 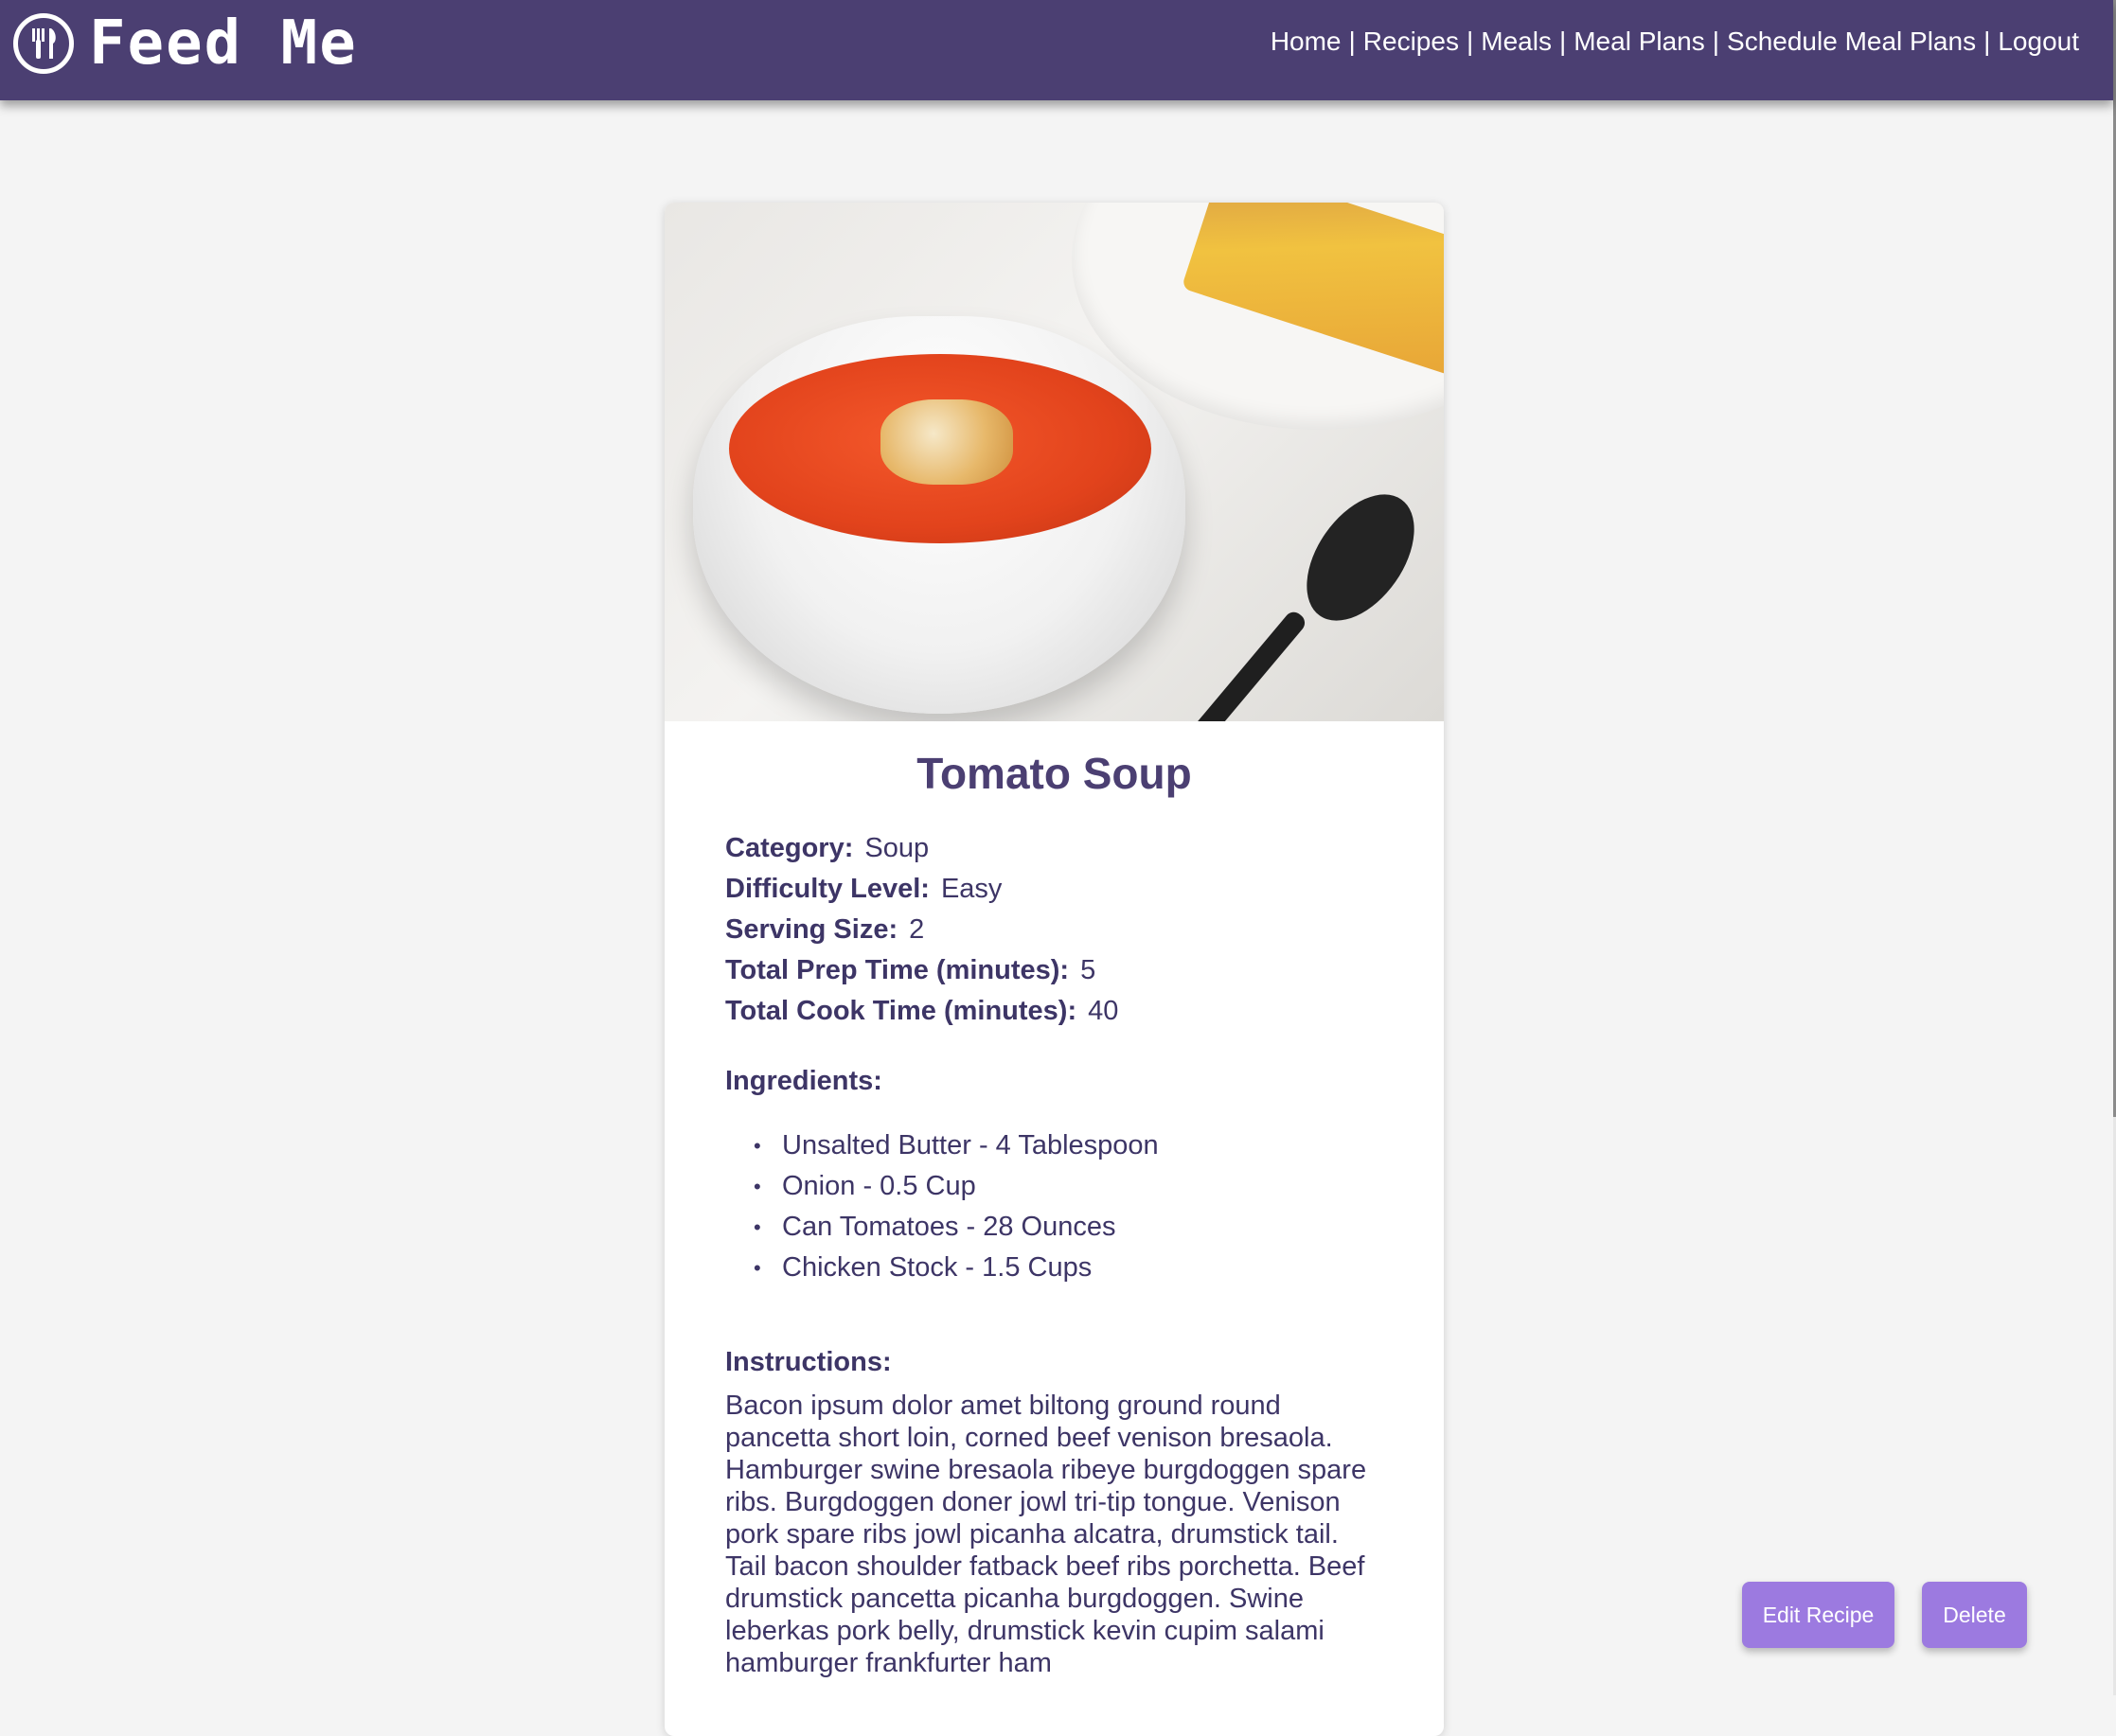 I want to click on detail-label: Difficulty Level:, so click(x=828, y=889).